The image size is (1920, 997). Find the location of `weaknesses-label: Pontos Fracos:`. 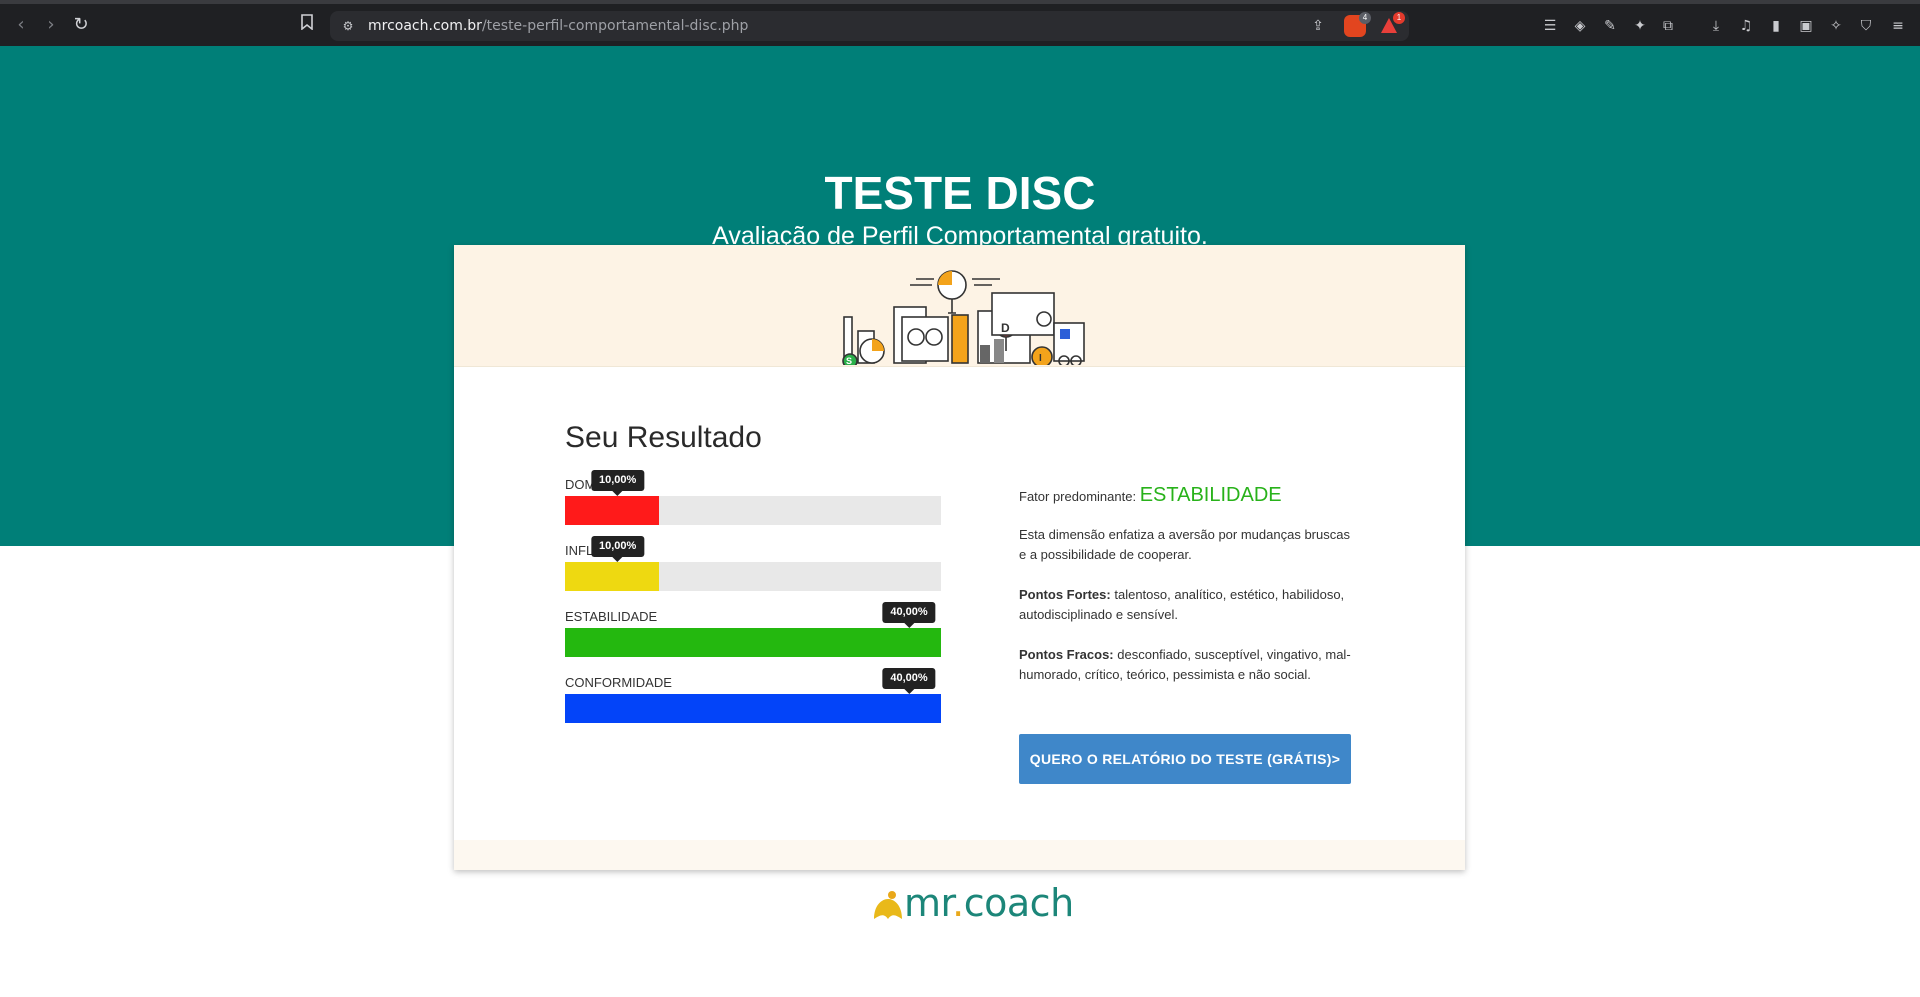

weaknesses-label: Pontos Fracos: is located at coordinates (1066, 654).